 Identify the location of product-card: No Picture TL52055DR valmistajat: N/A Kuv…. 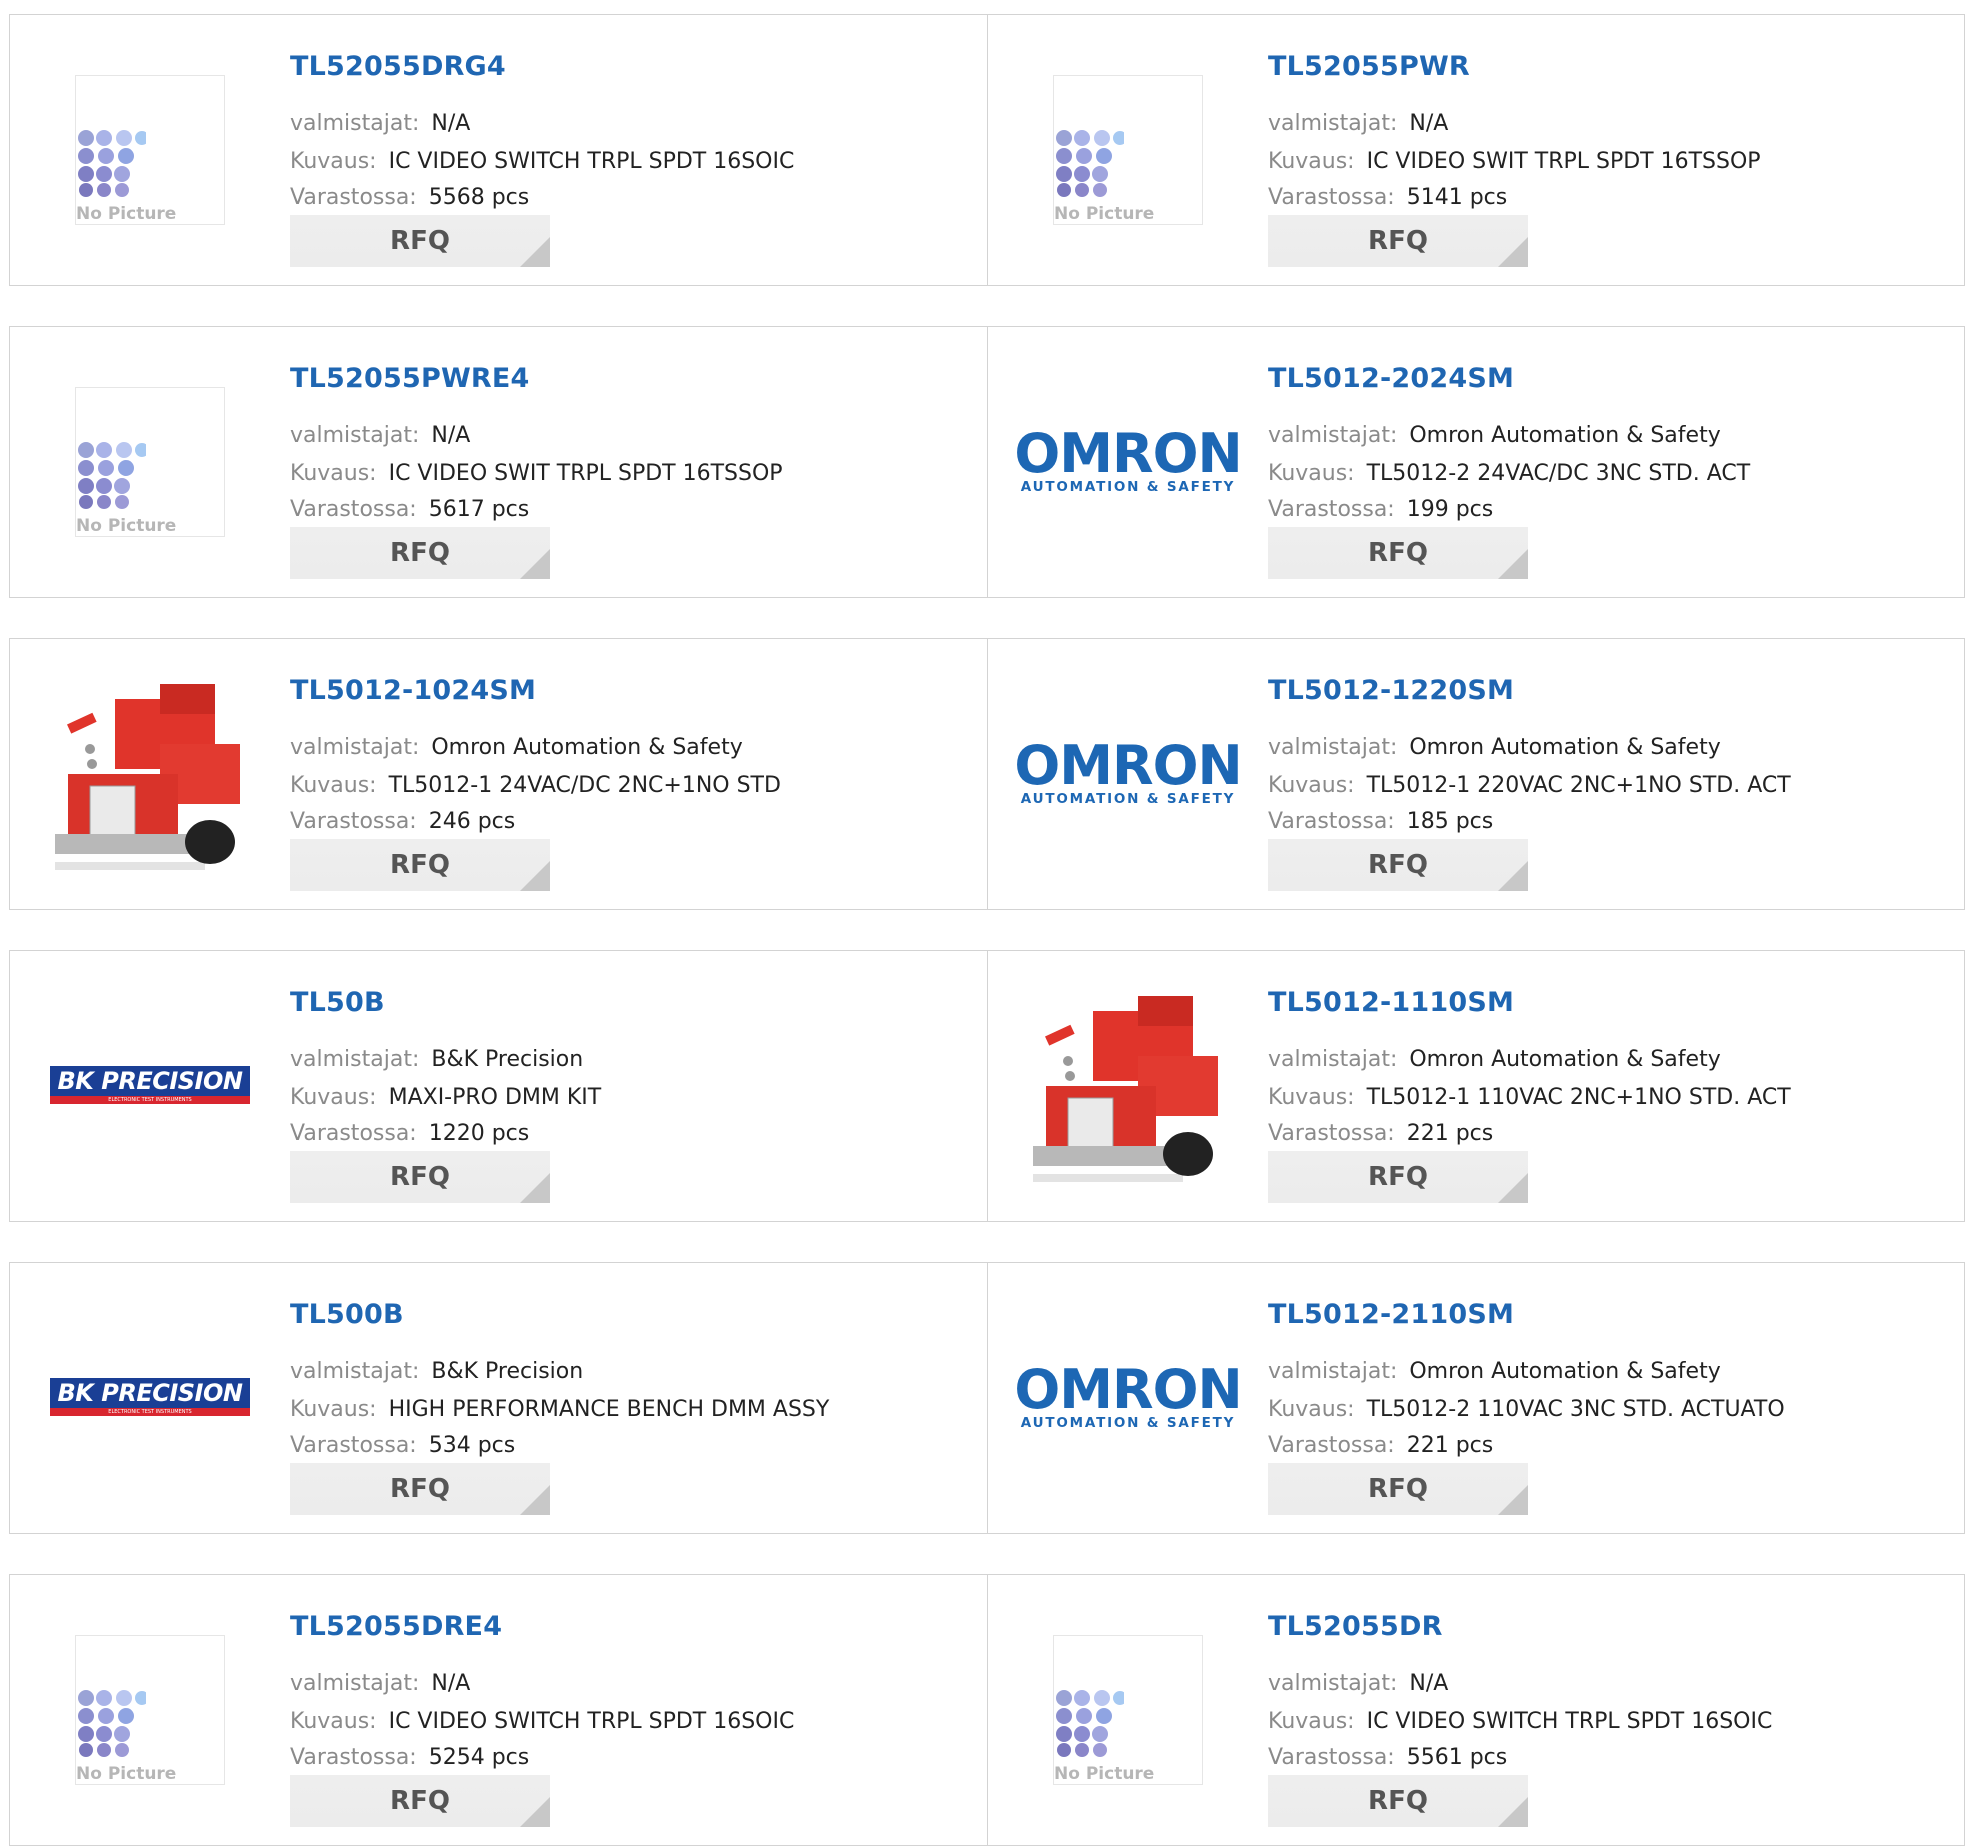
(1476, 1710).